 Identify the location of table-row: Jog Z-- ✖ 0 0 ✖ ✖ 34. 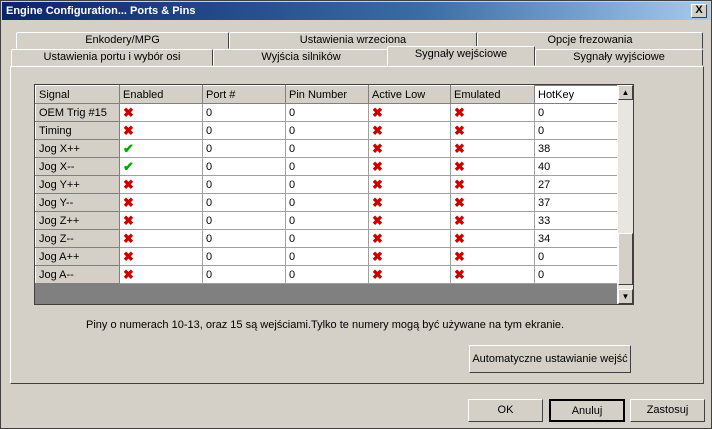
(327, 238).